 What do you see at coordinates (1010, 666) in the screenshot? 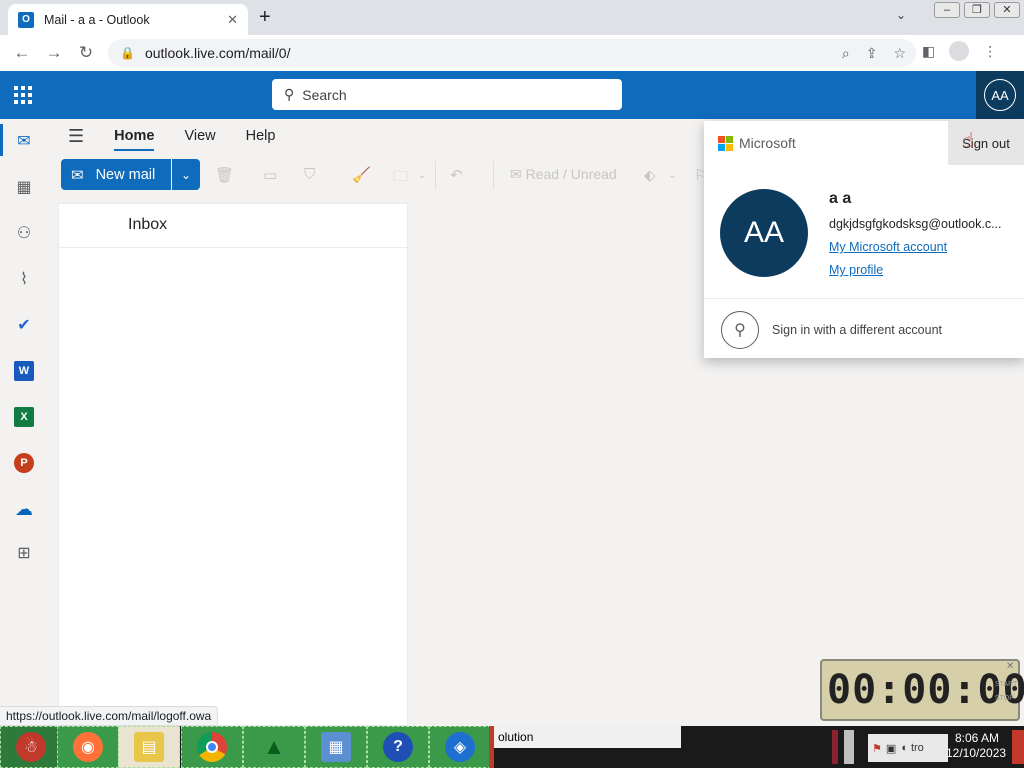
I see `timer-close-icon: ✕` at bounding box center [1010, 666].